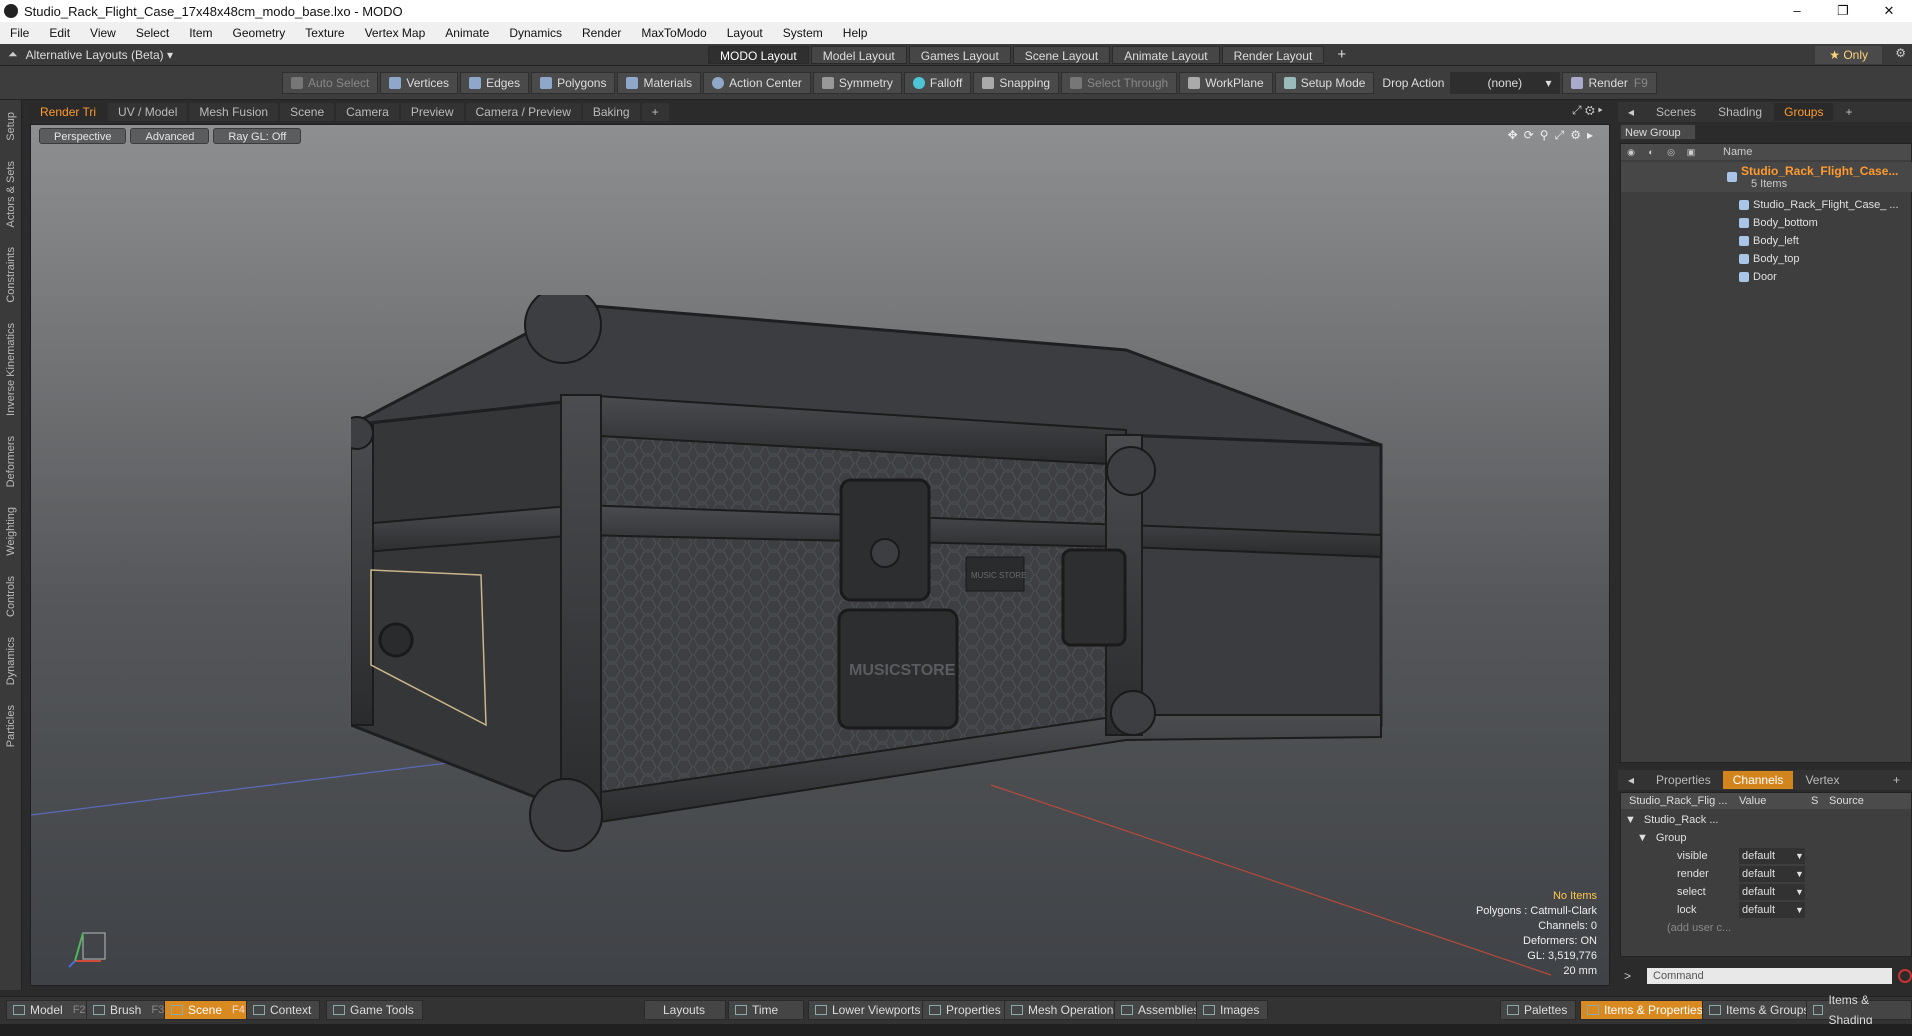 This screenshot has height=1036, width=1912. What do you see at coordinates (1900, 53) in the screenshot?
I see `gear-icon: ⚙` at bounding box center [1900, 53].